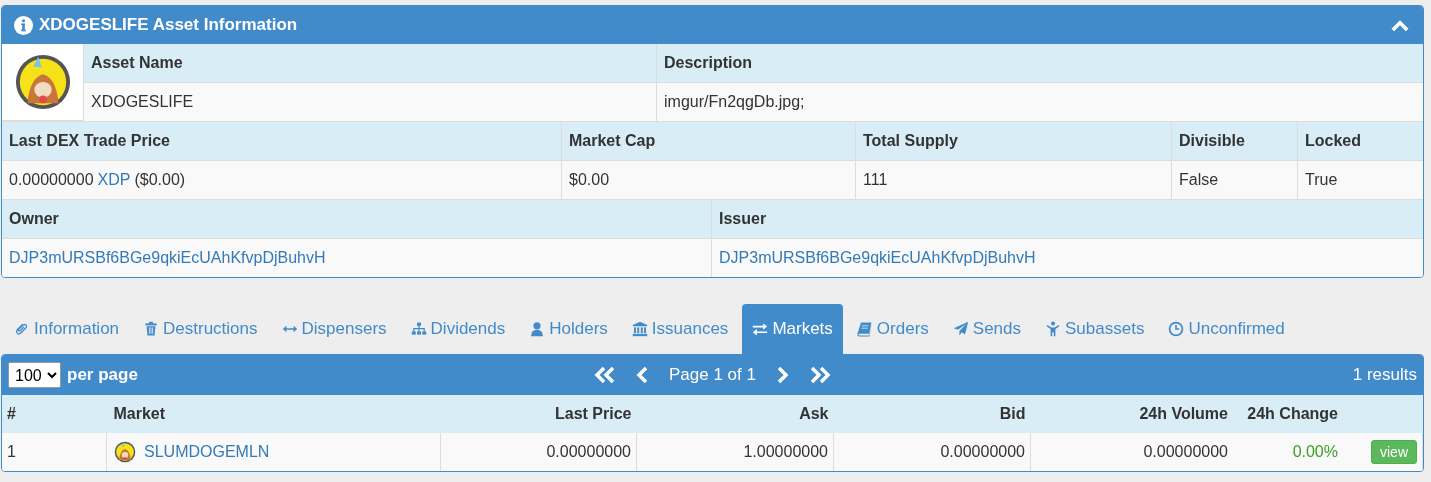 The height and width of the screenshot is (482, 1431). I want to click on book-icon, so click(864, 329).